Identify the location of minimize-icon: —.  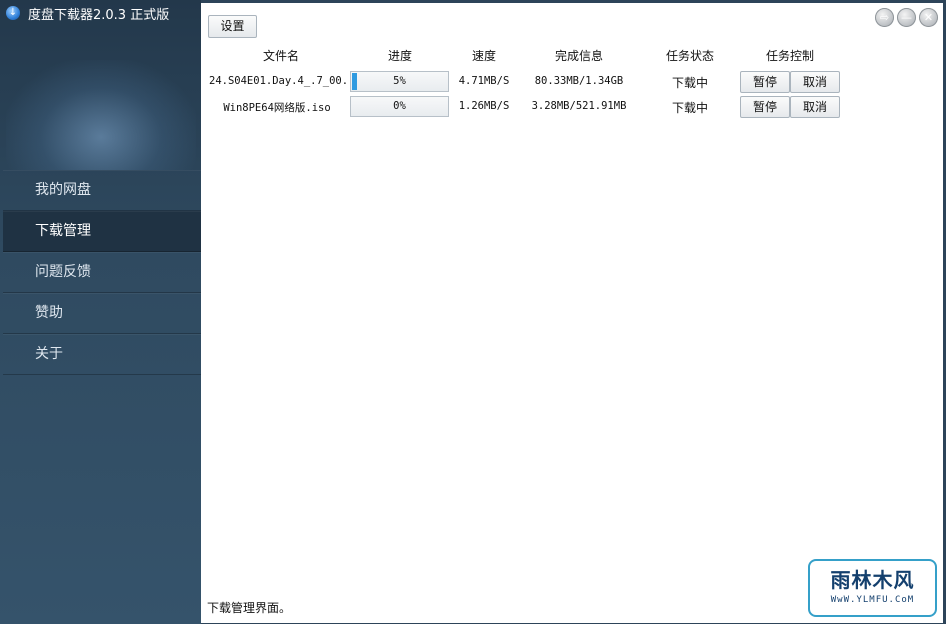
(906, 17).